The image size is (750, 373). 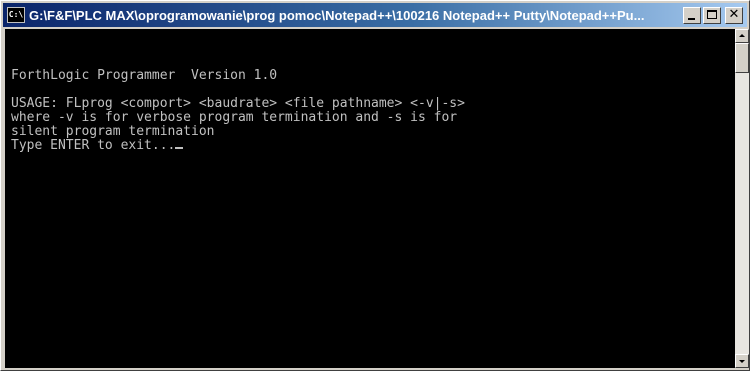 I want to click on console-icon: C:\, so click(x=16, y=15).